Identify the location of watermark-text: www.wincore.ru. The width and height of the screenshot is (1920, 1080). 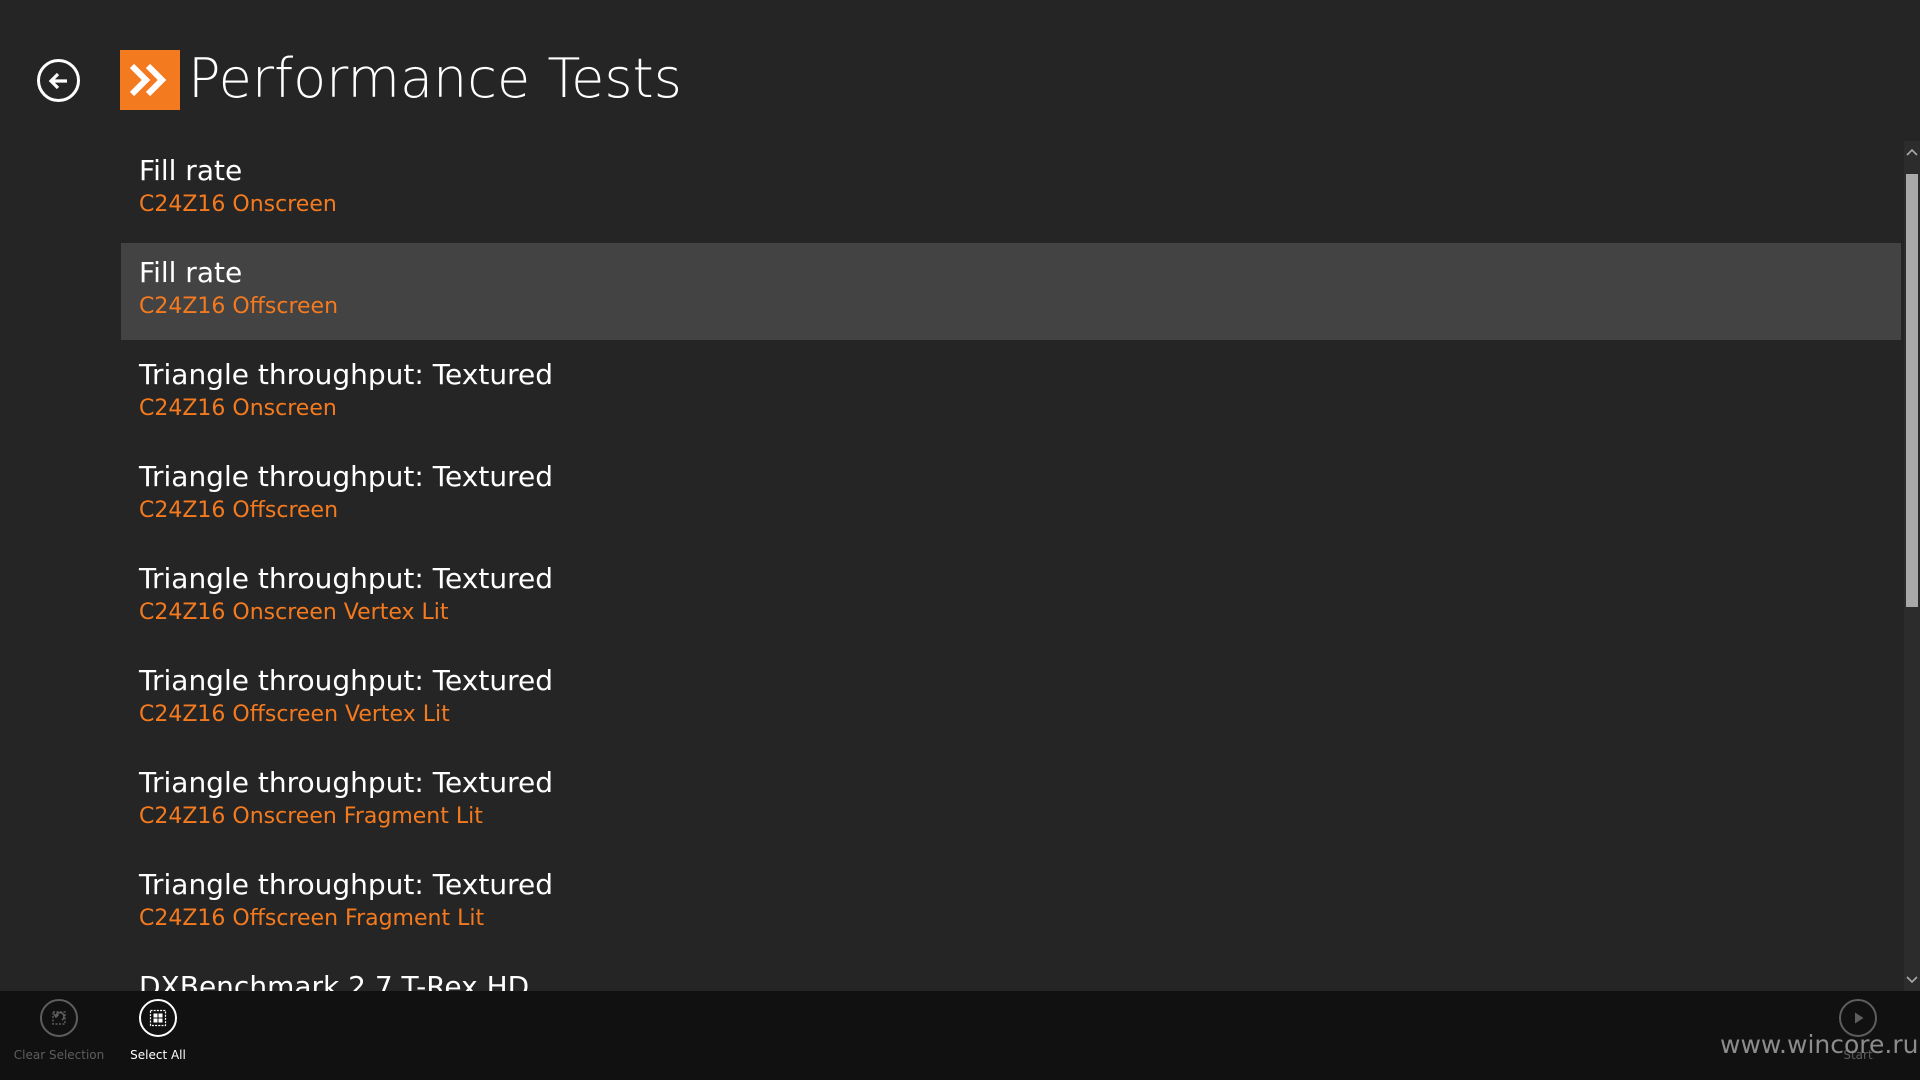
(1819, 1044).